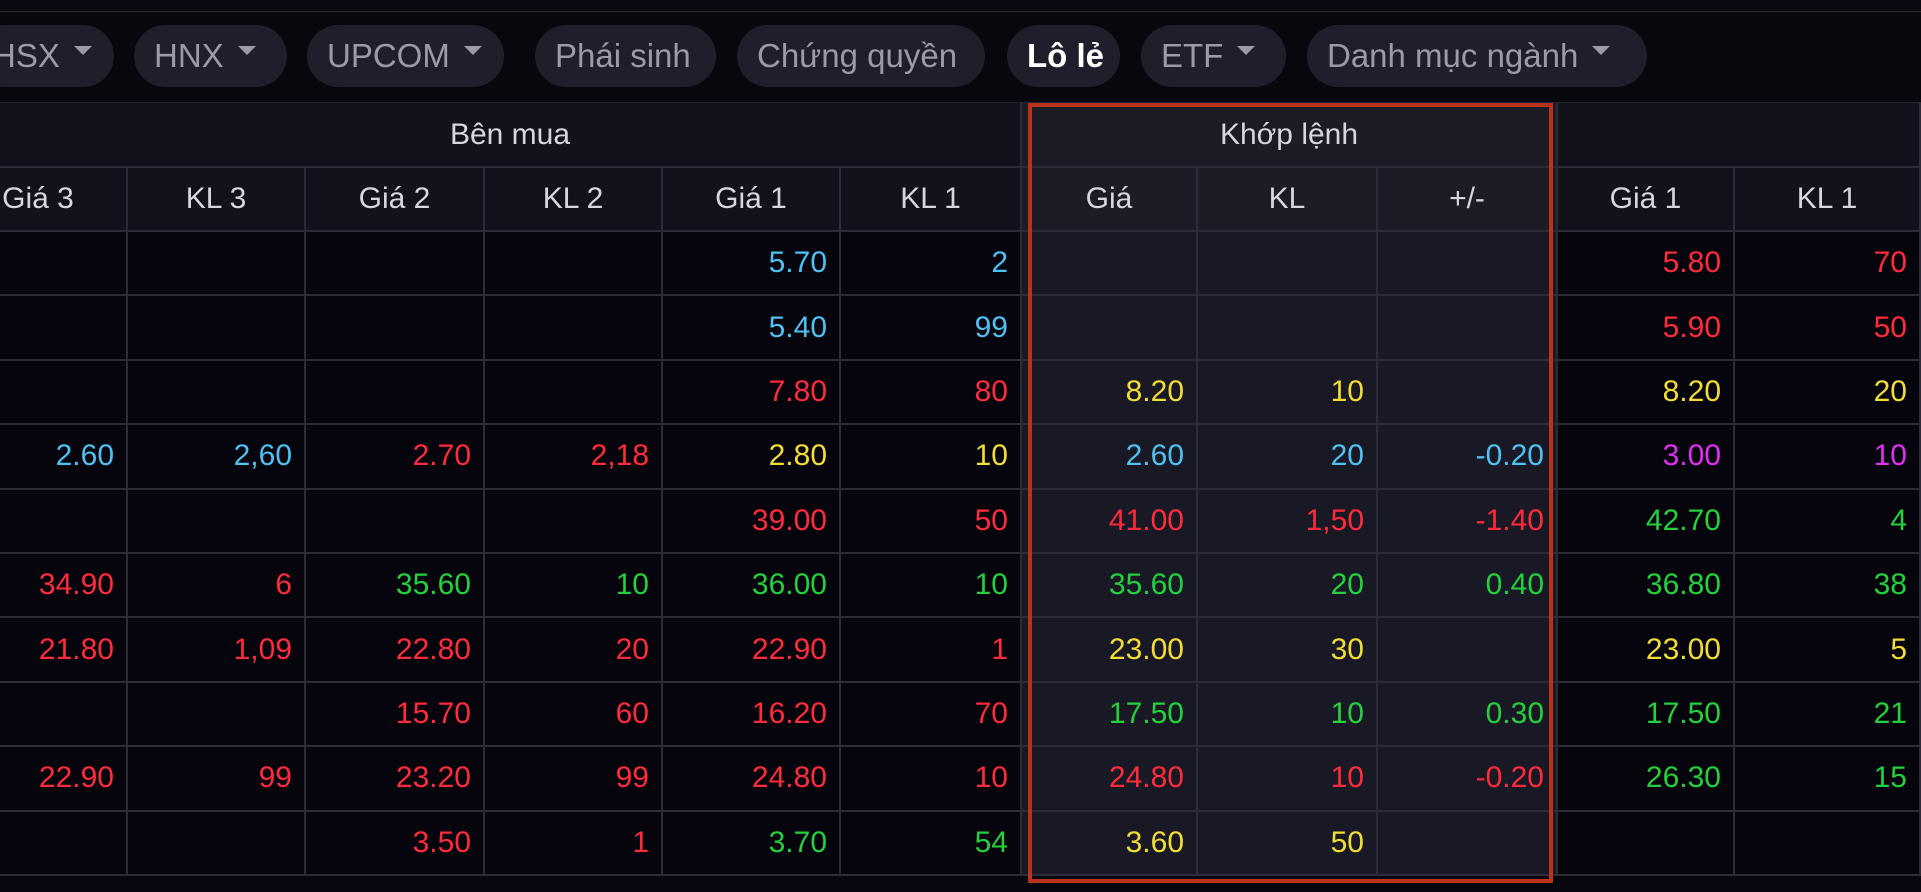 The height and width of the screenshot is (892, 1921). Describe the element at coordinates (1828, 521) in the screenshot. I see `table-cell: 4` at that location.